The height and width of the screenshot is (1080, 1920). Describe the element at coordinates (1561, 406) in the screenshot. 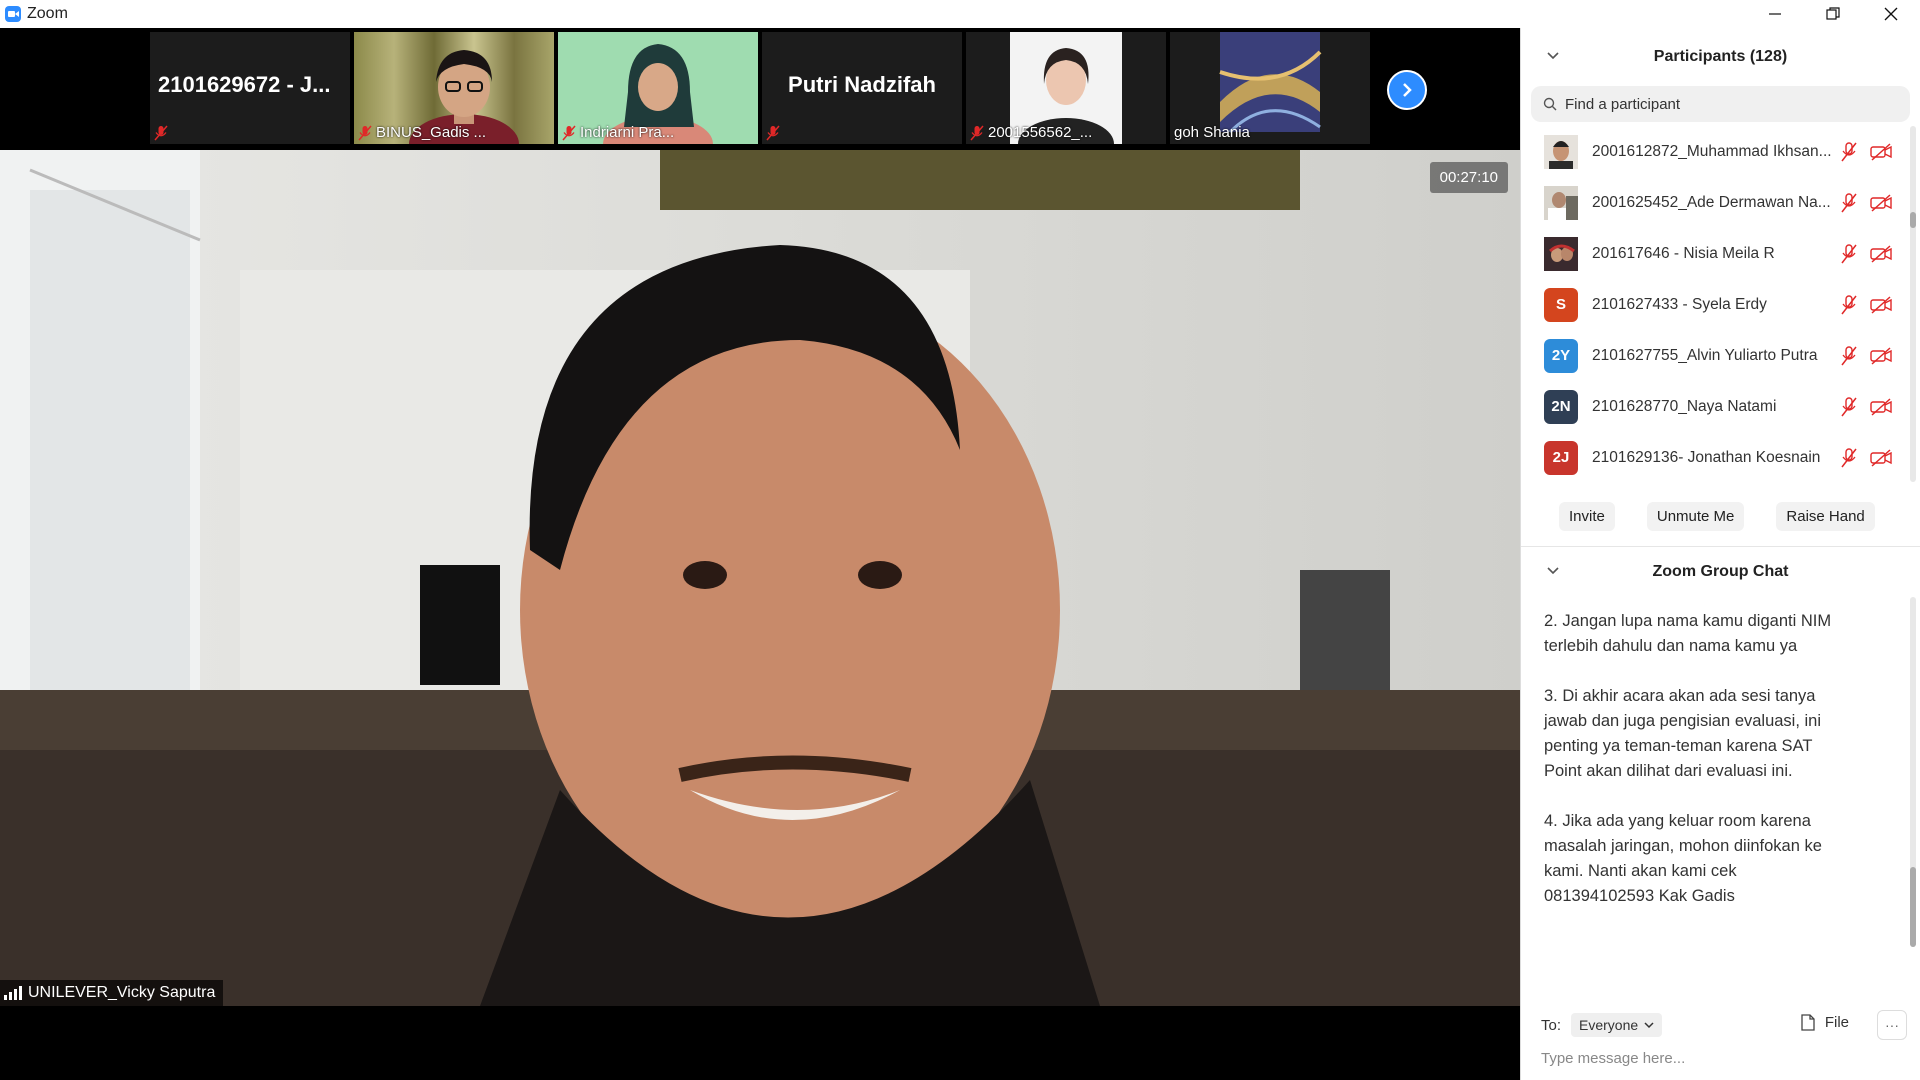

I see `avatar: 2N` at that location.